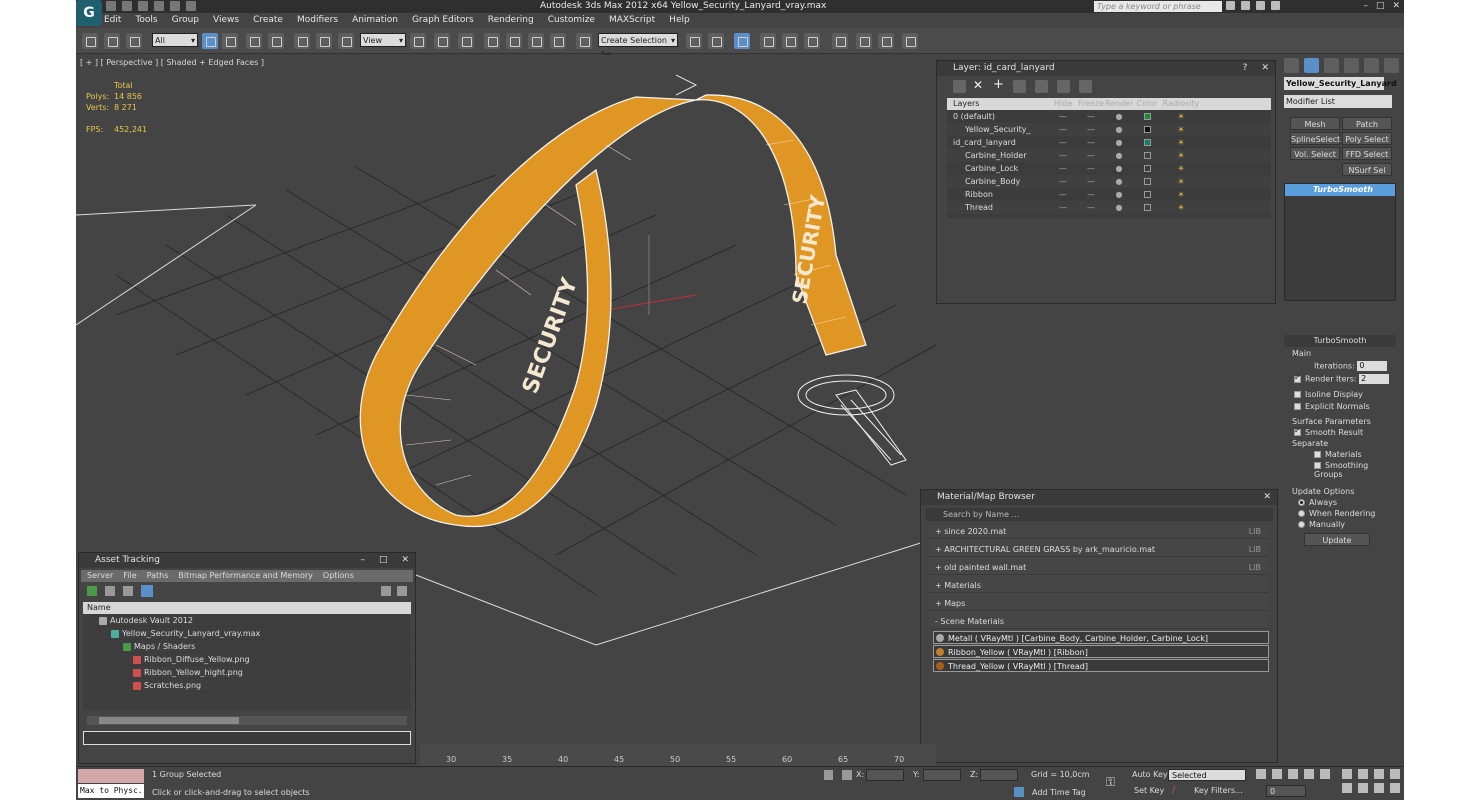 The width and height of the screenshot is (1480, 800). Describe the element at coordinates (1297, 431) in the screenshot. I see `smooth-result-checkbox` at that location.